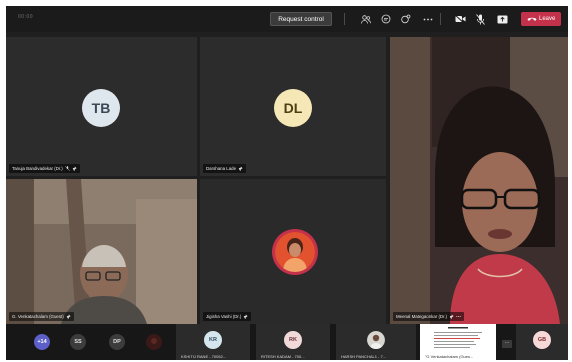 The image size is (572, 362). I want to click on video-tile: G. Venkatachalam (Guest), so click(101, 251).